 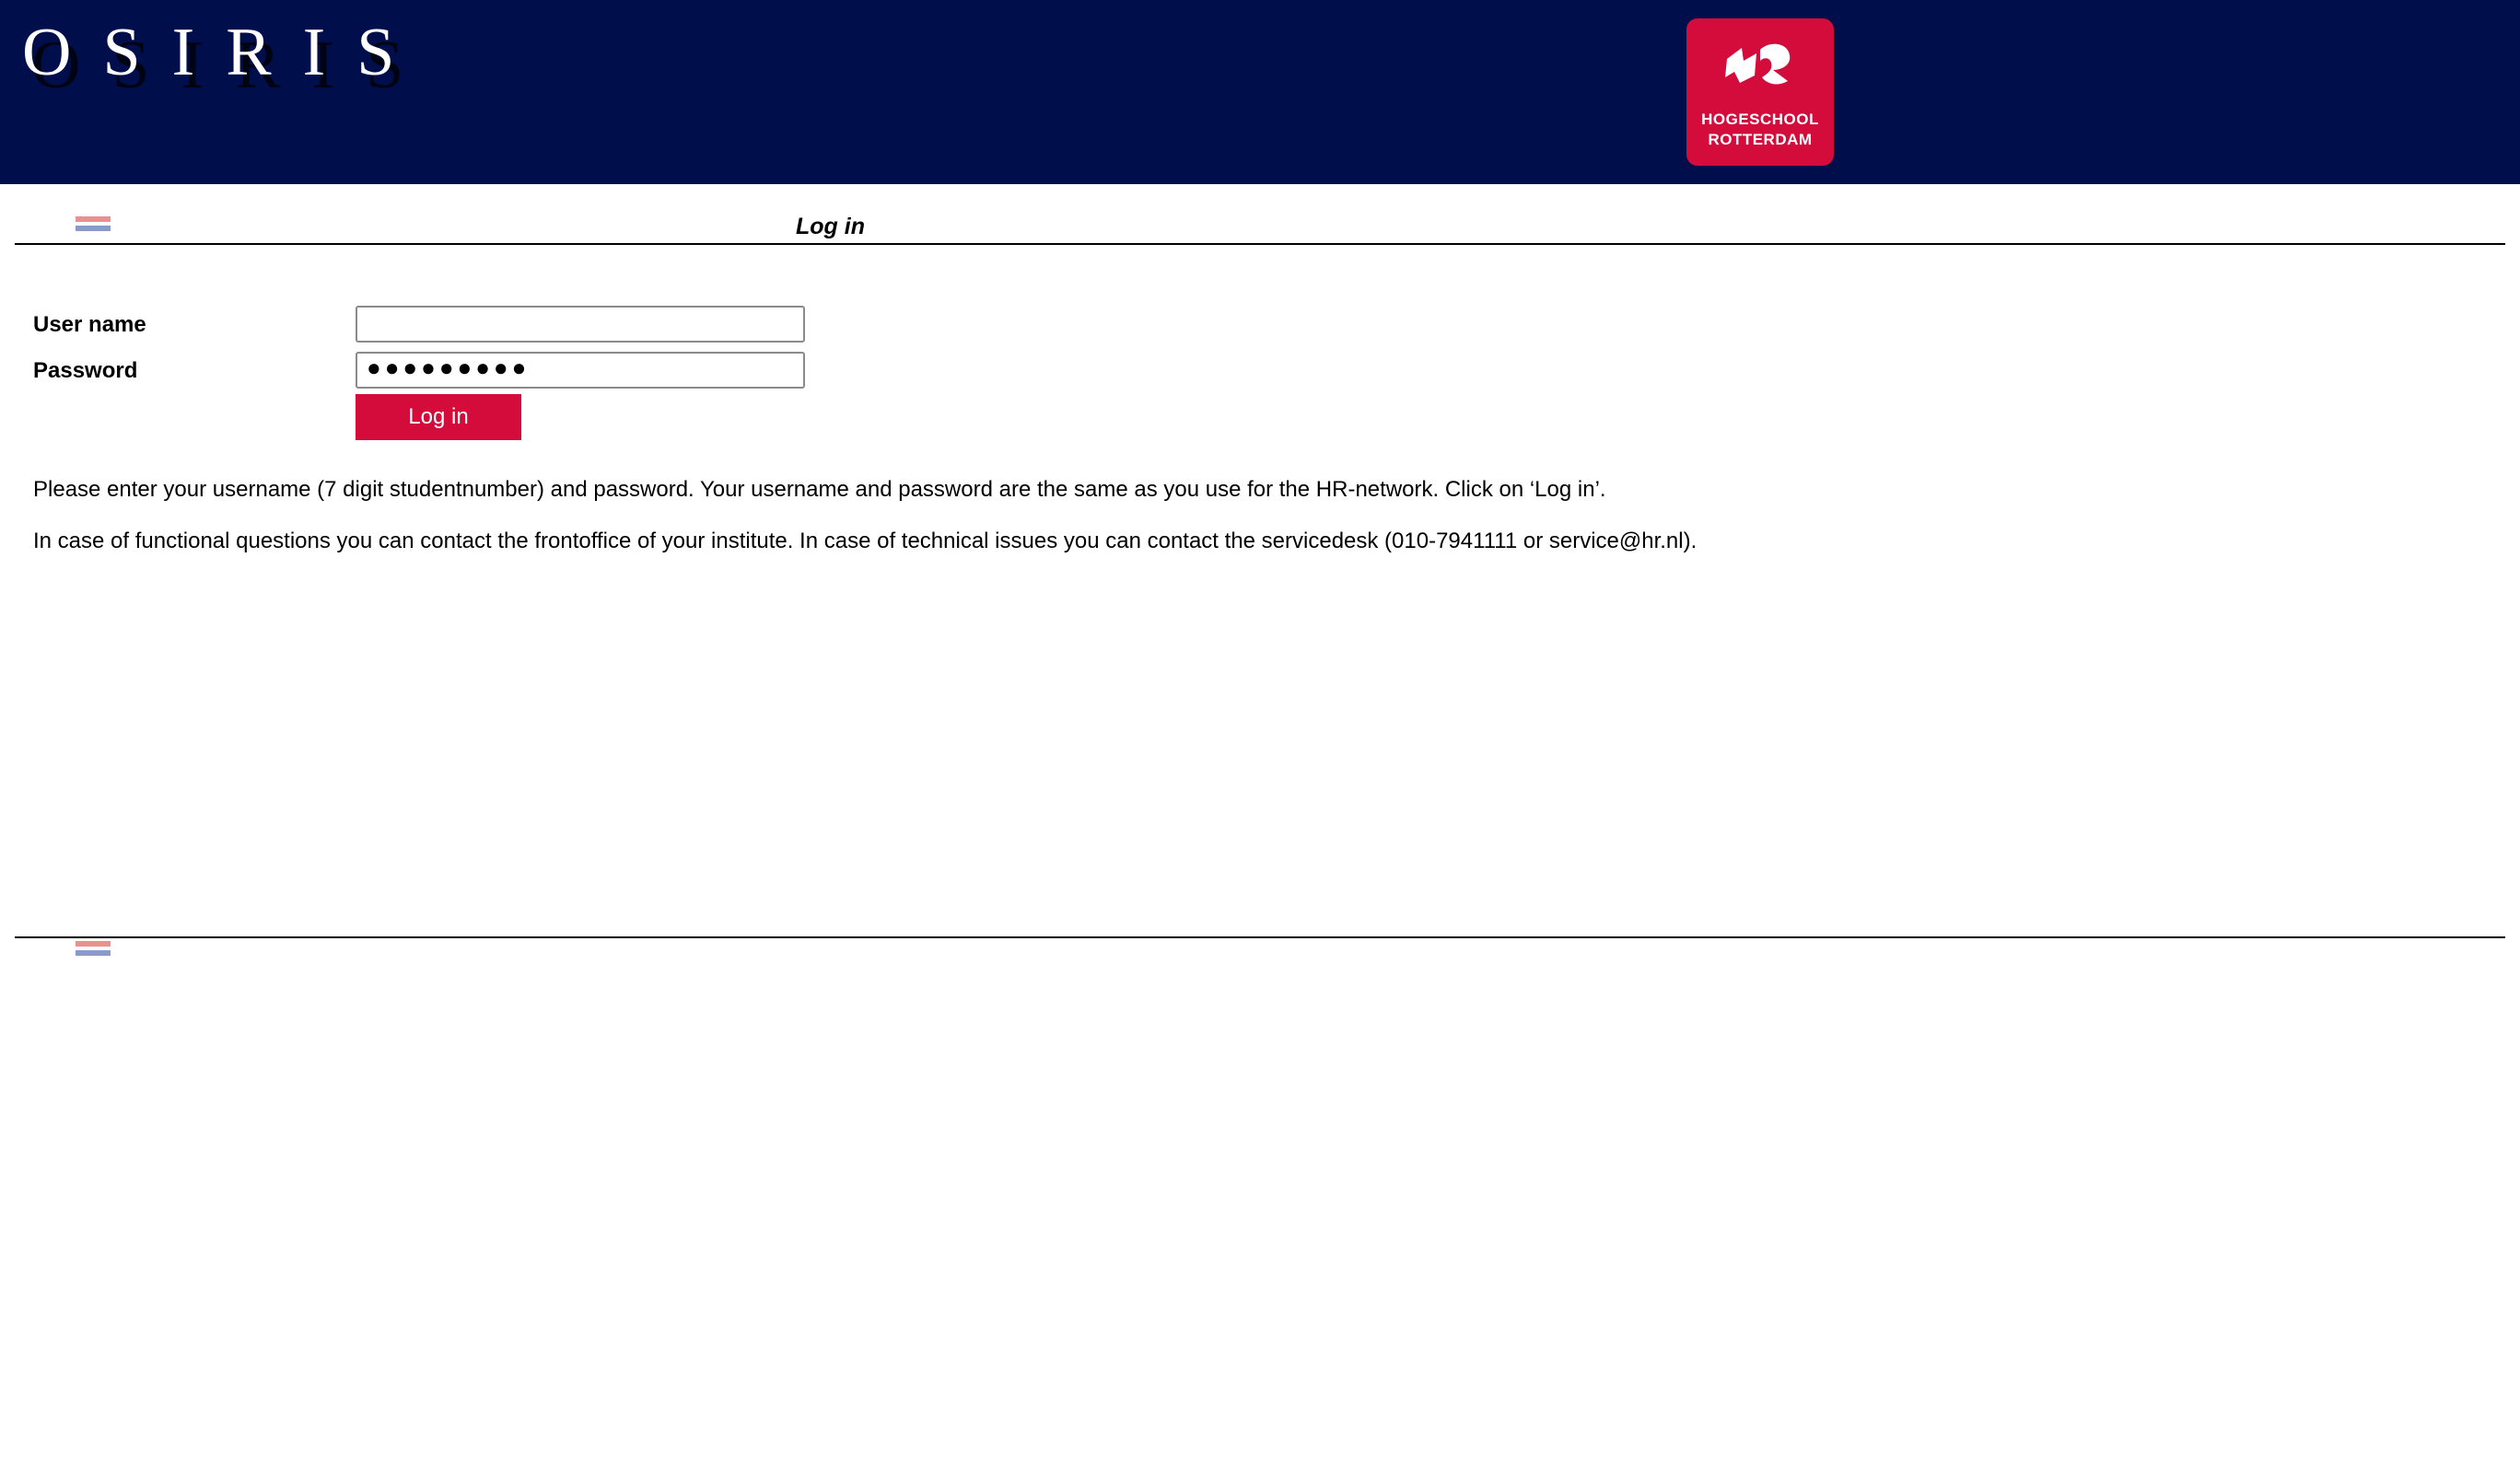 What do you see at coordinates (580, 325) in the screenshot?
I see `username-input` at bounding box center [580, 325].